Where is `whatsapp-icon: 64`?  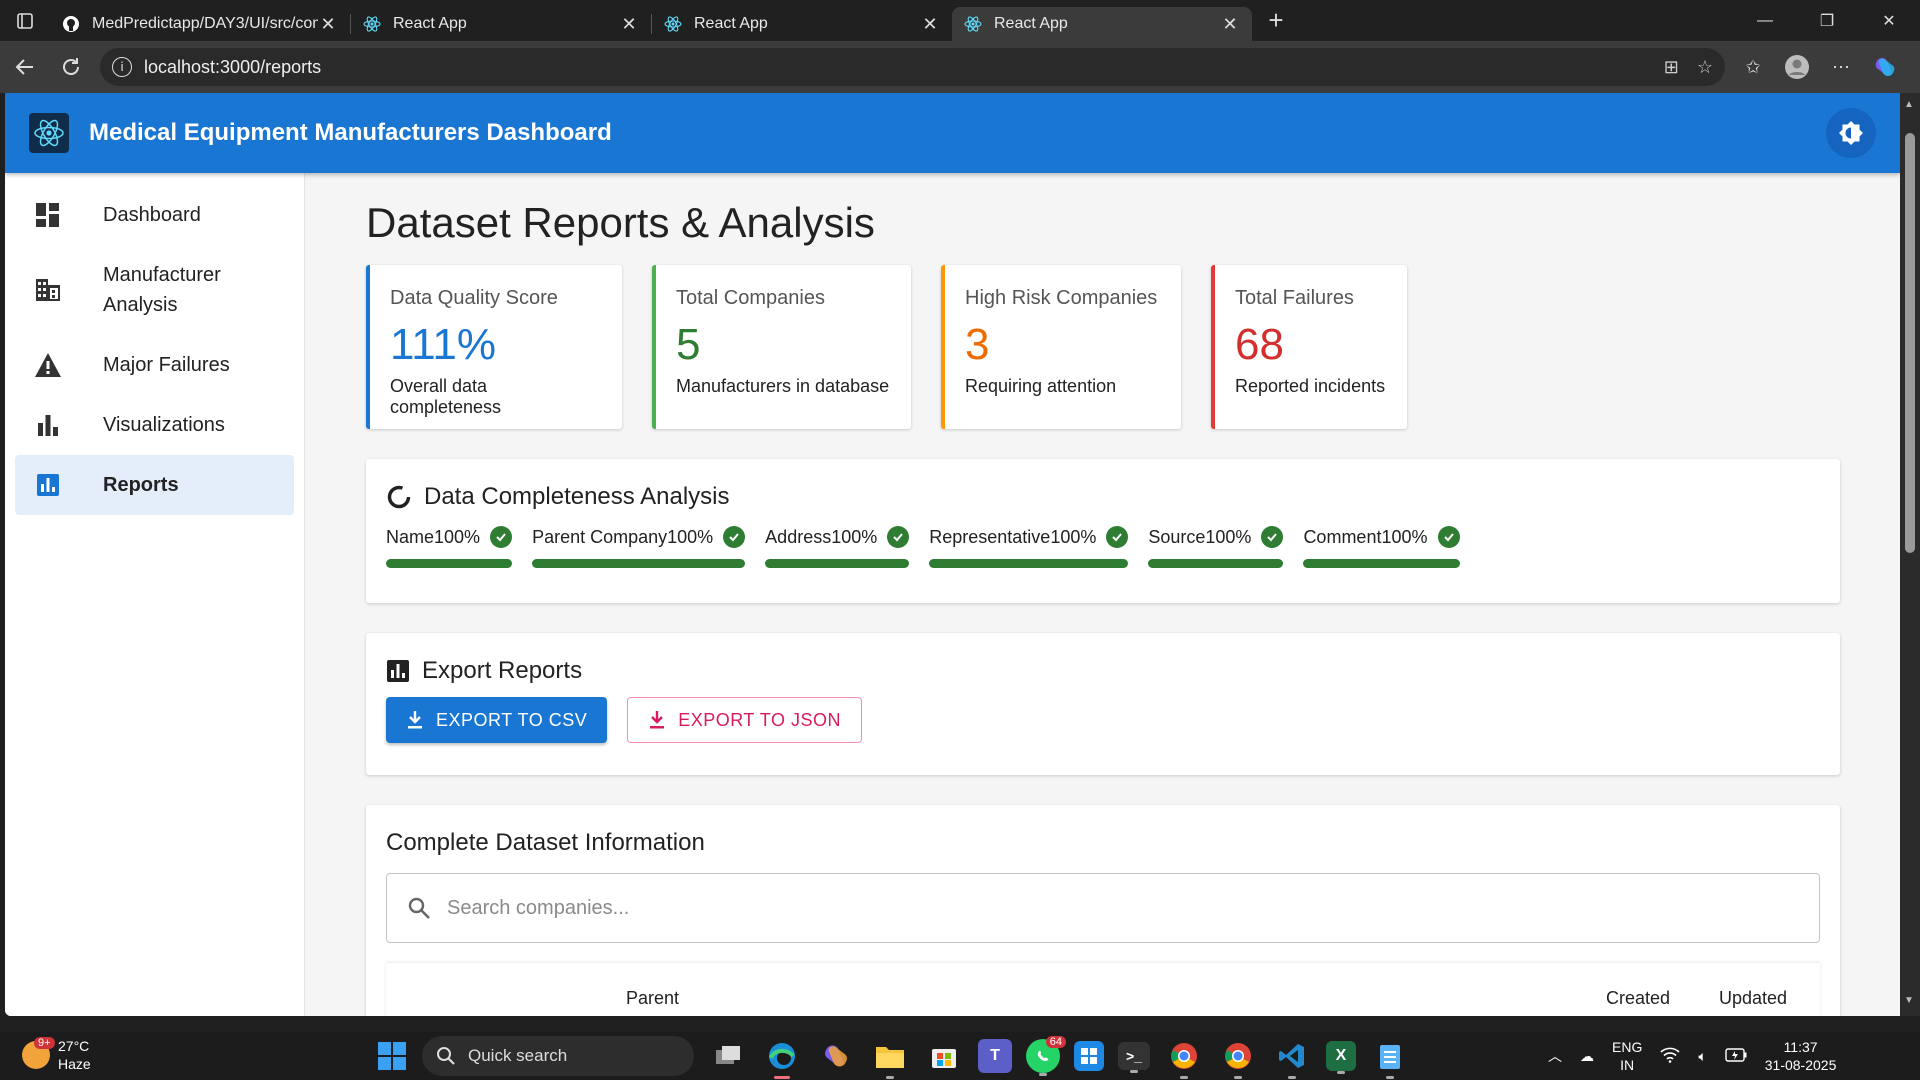
whatsapp-icon: 64 is located at coordinates (1046, 1056).